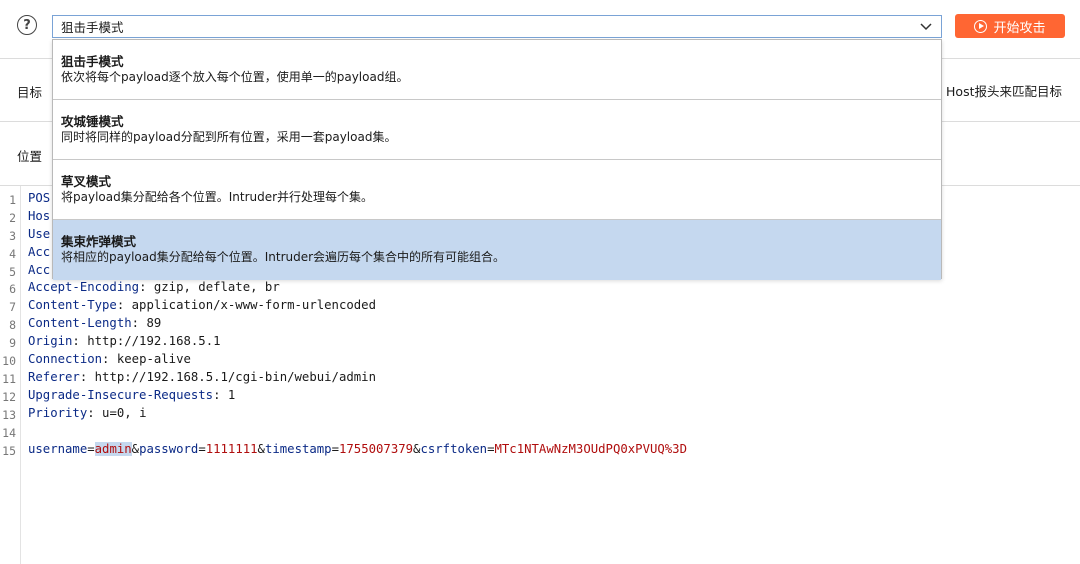 The image size is (1080, 564). I want to click on request-line: POS, so click(39, 198).